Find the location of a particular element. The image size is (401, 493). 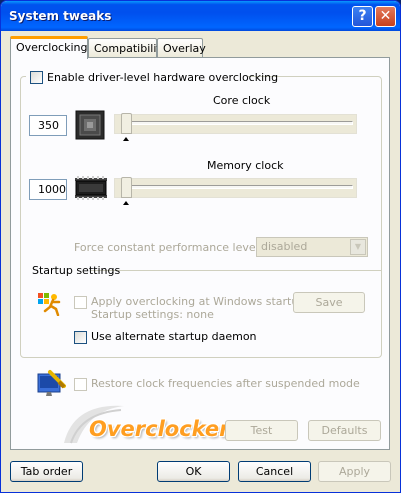

apply-at-startup-label: Apply overclocking at Windows startup is located at coordinates (198, 301).